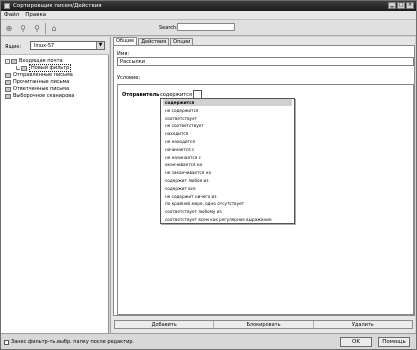 The height and width of the screenshot is (350, 417). Describe the element at coordinates (11, 15) in the screenshot. I see `menu-file: Файл` at that location.